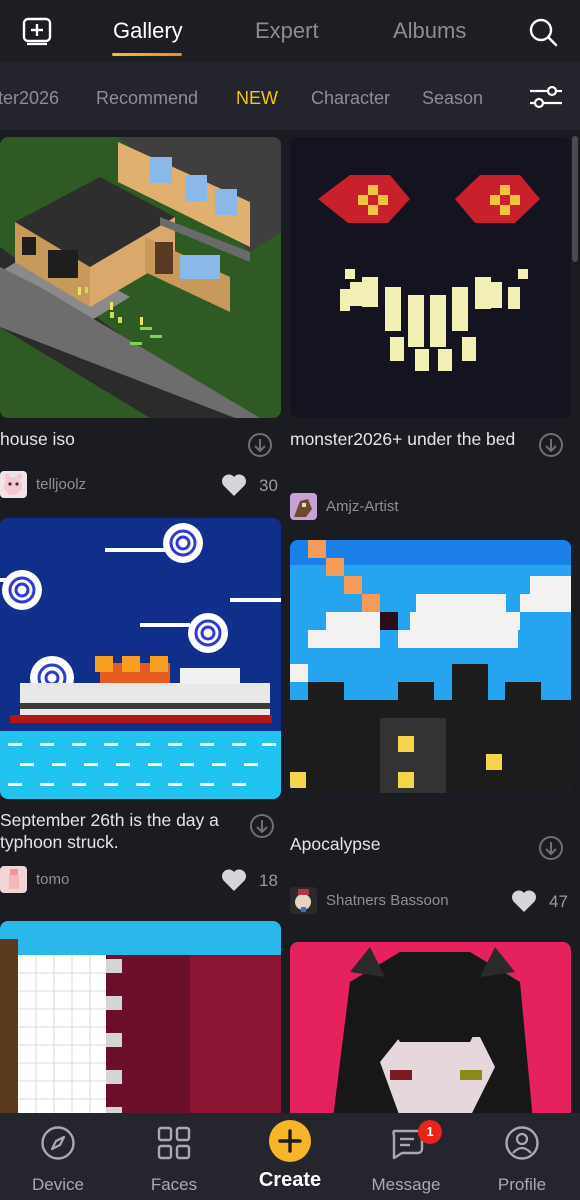 This screenshot has height=1200, width=580. What do you see at coordinates (147, 98) in the screenshot?
I see `category-chip: Recommend` at bounding box center [147, 98].